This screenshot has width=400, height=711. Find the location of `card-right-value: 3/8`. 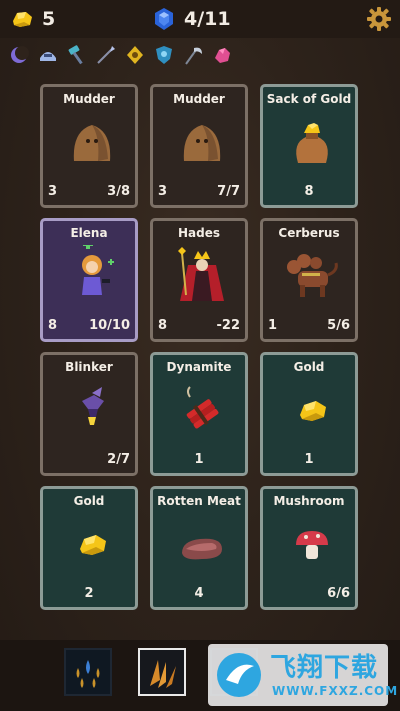

card-right-value: 3/8 is located at coordinates (118, 191).